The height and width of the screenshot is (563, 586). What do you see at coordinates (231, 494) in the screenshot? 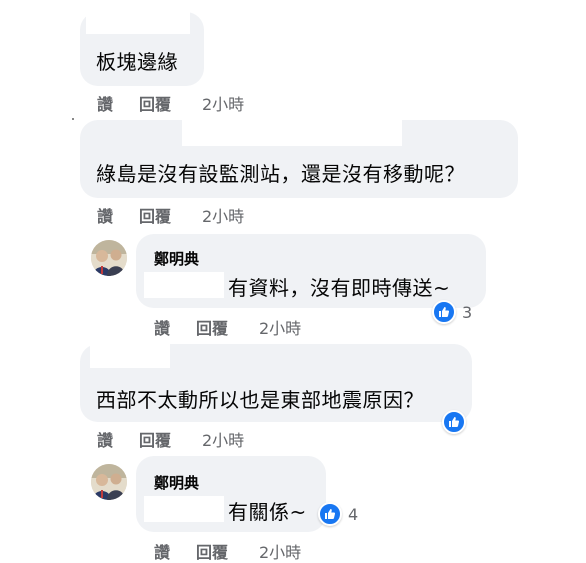
I see `comment-bubble: 鄭明典 有關係~` at bounding box center [231, 494].